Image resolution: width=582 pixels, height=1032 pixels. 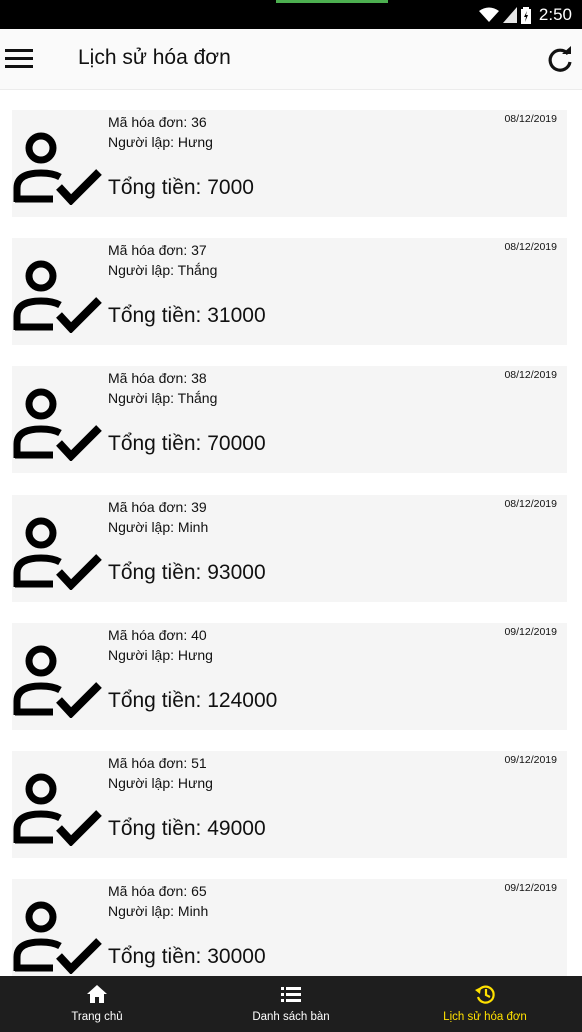 I want to click on invoice-total: Tổng tiền: 49000, so click(x=187, y=828).